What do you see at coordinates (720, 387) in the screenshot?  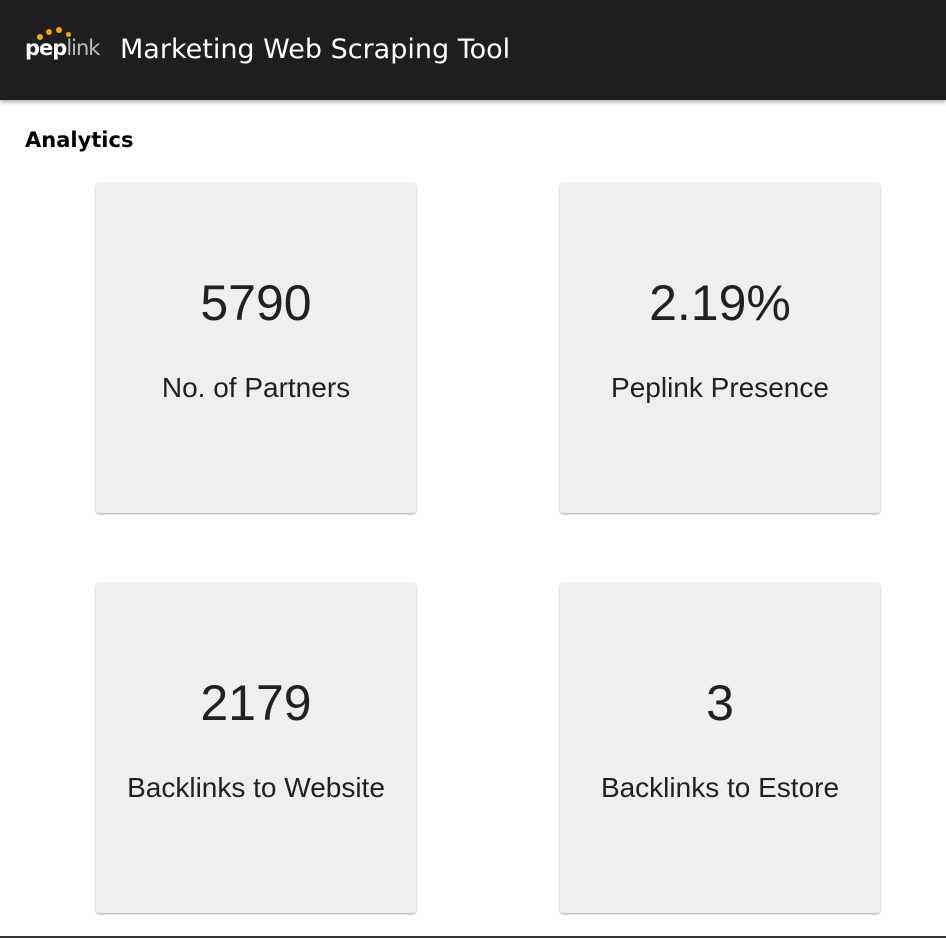 I see `stat-label: Peplink Presence` at bounding box center [720, 387].